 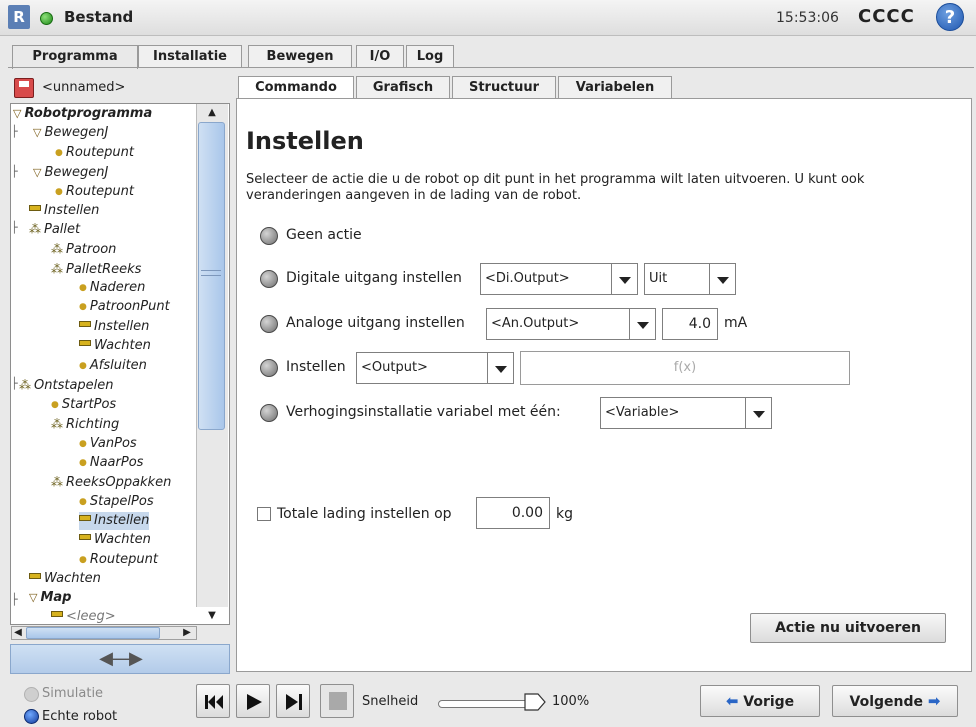 I want to click on tree-item: ● NaarPos, so click(x=111, y=463).